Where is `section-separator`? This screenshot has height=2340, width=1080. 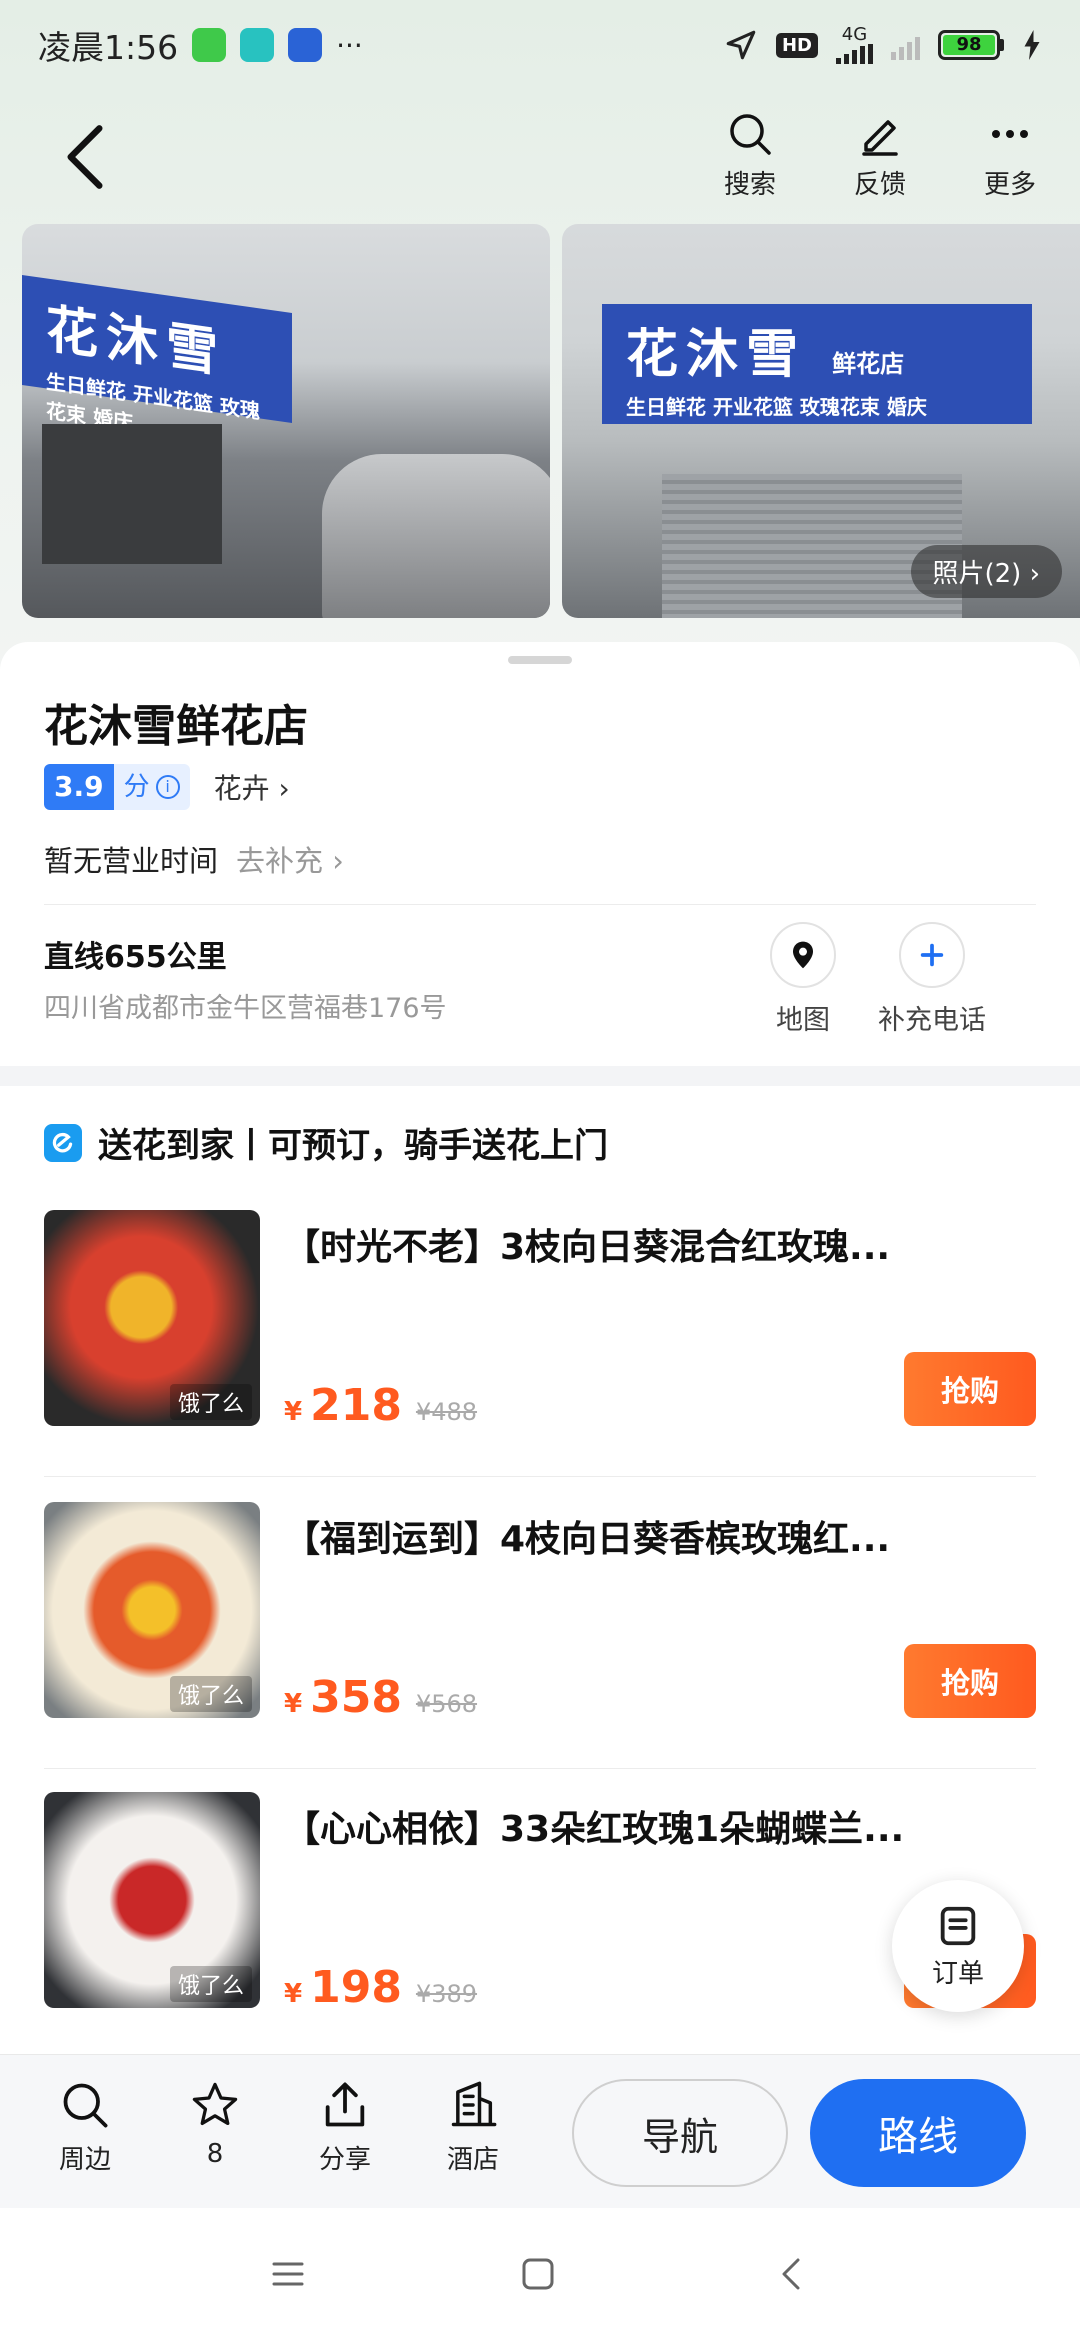 section-separator is located at coordinates (540, 1076).